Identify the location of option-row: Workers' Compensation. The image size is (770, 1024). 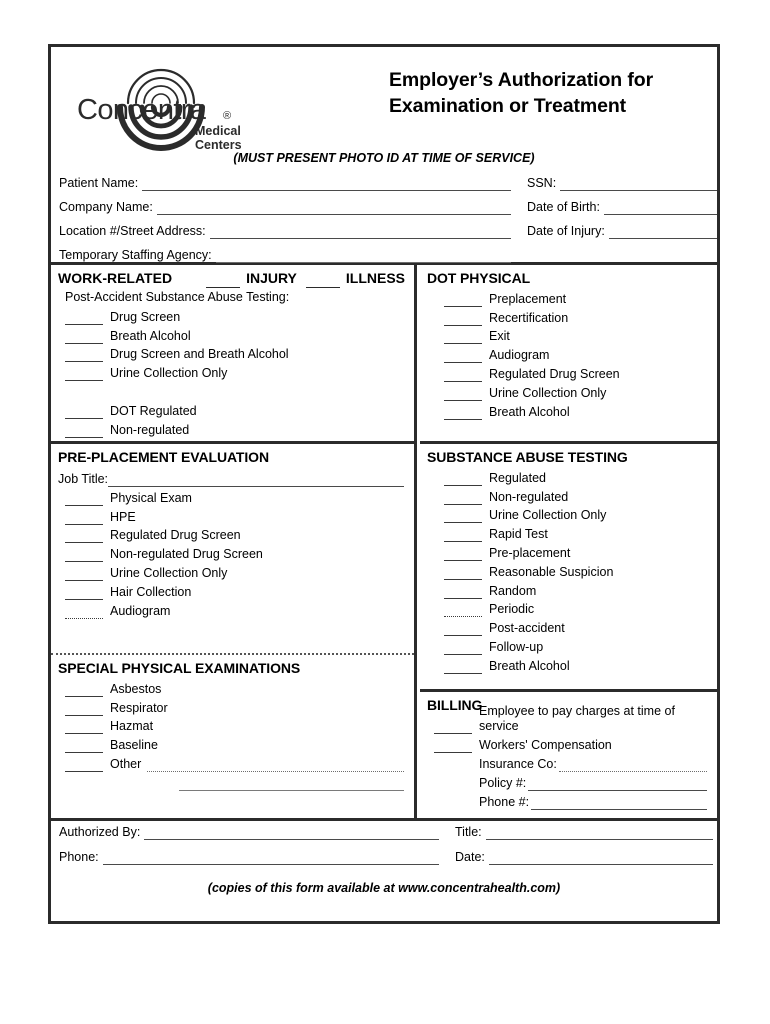
(568, 743).